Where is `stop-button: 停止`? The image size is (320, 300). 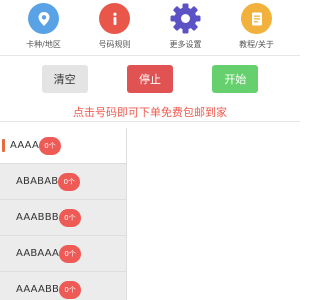 stop-button: 停止 is located at coordinates (149, 79).